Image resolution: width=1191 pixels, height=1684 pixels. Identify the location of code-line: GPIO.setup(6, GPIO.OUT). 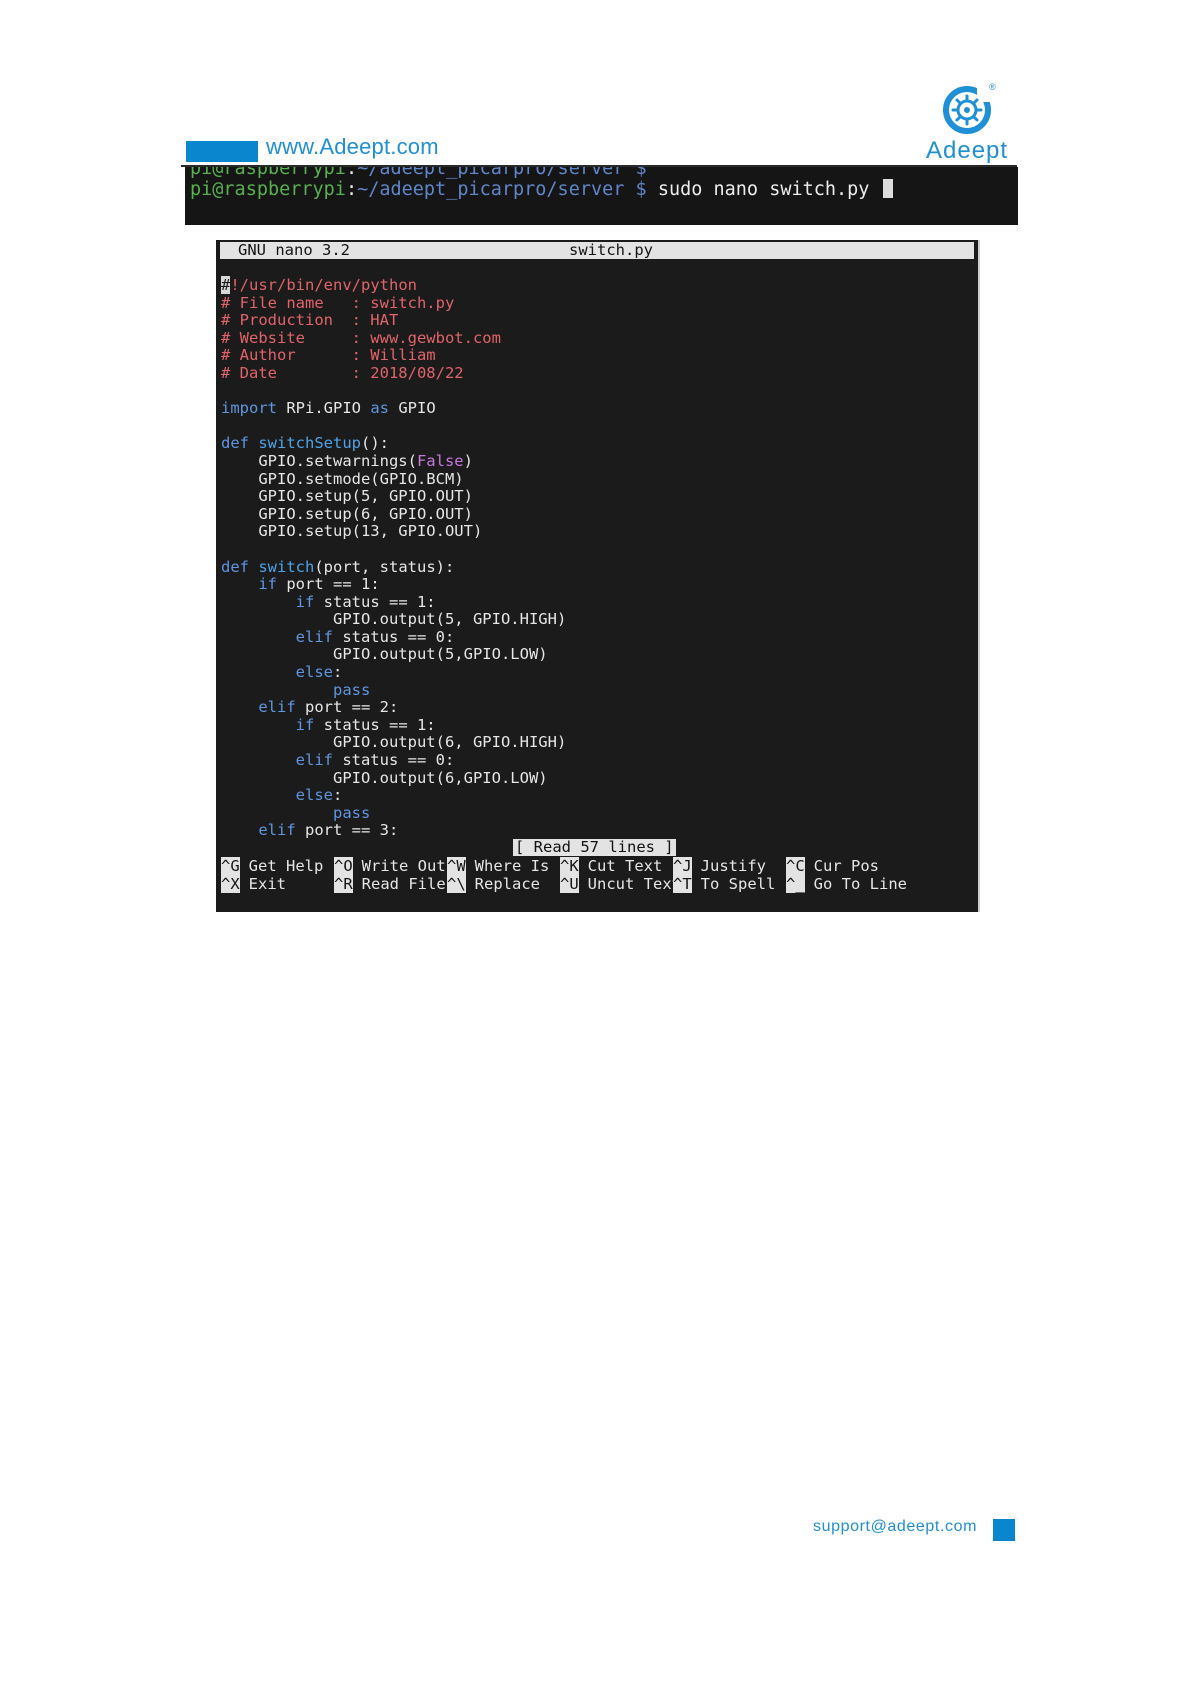
(393, 514).